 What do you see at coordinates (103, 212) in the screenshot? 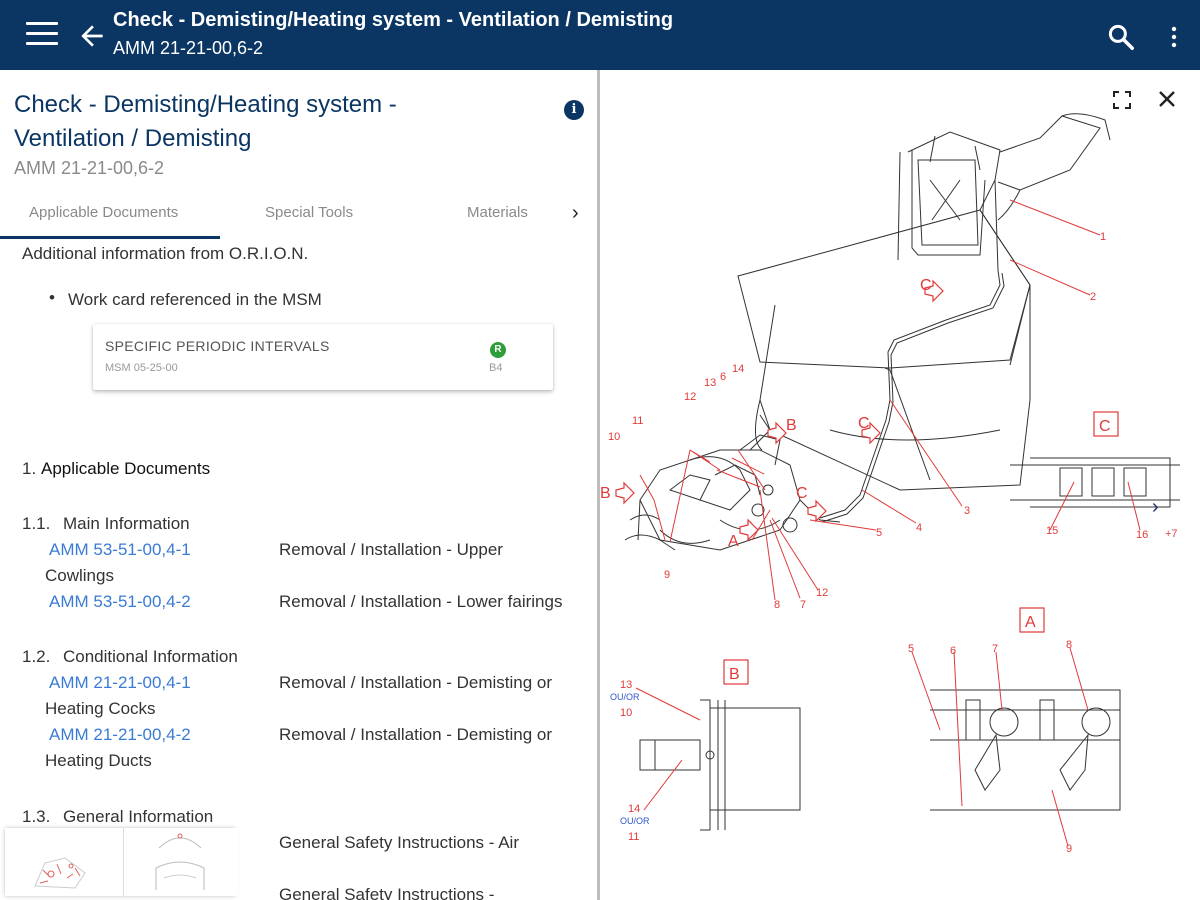
I see `tab-applicable-documents: Applicable Documents` at bounding box center [103, 212].